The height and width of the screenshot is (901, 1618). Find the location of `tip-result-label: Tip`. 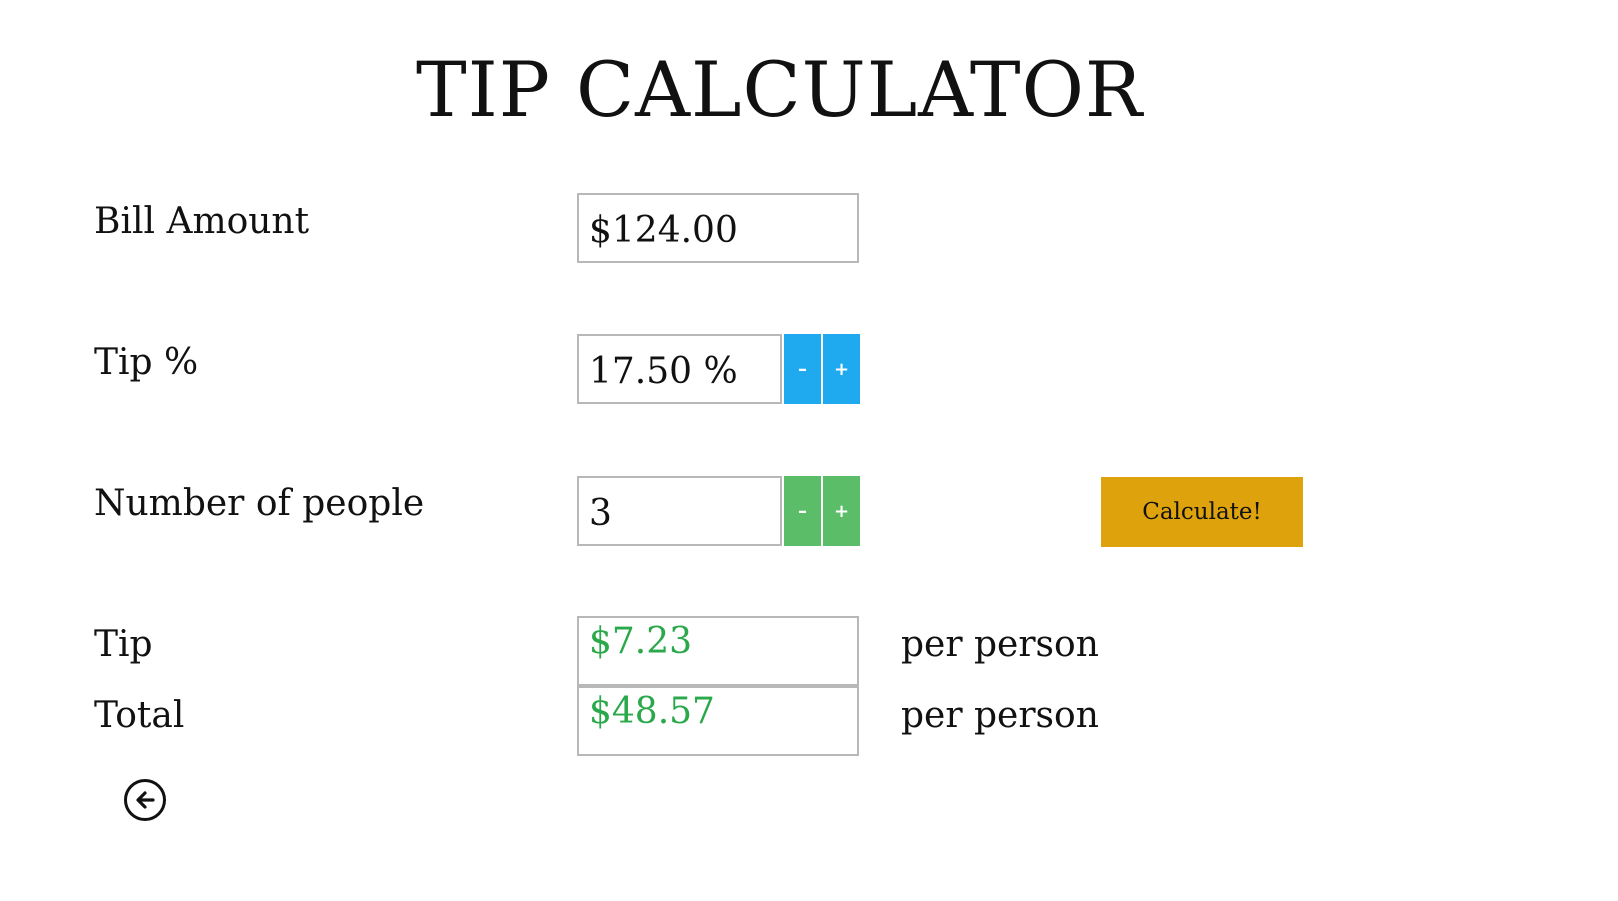

tip-result-label: Tip is located at coordinates (123, 644).